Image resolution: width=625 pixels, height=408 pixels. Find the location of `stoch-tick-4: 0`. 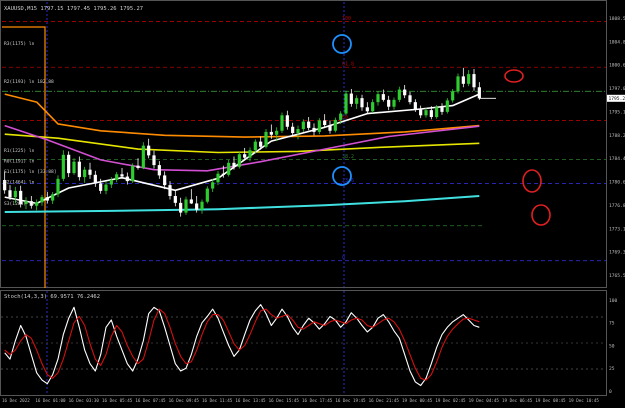

stoch-tick-4: 0 is located at coordinates (610, 392).